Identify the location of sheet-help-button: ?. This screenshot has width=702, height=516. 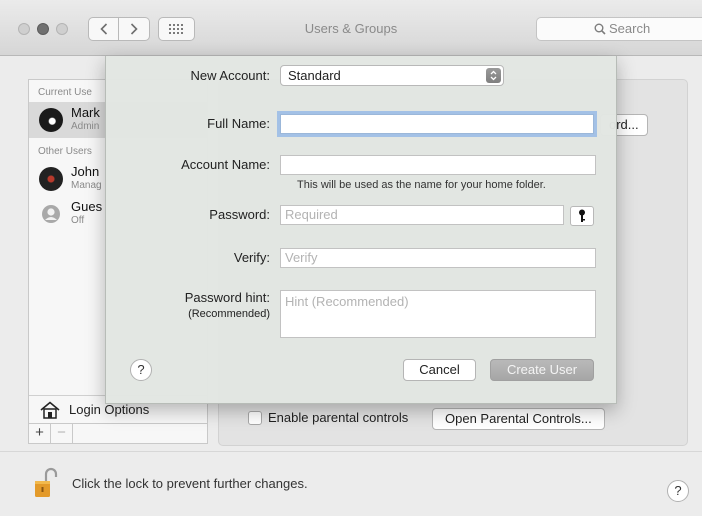
(141, 370).